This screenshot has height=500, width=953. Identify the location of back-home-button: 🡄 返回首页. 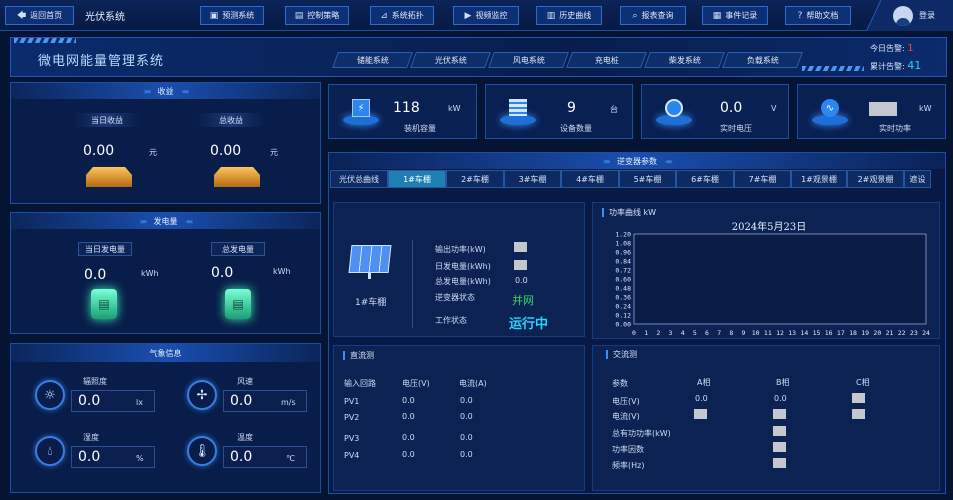
(39, 15).